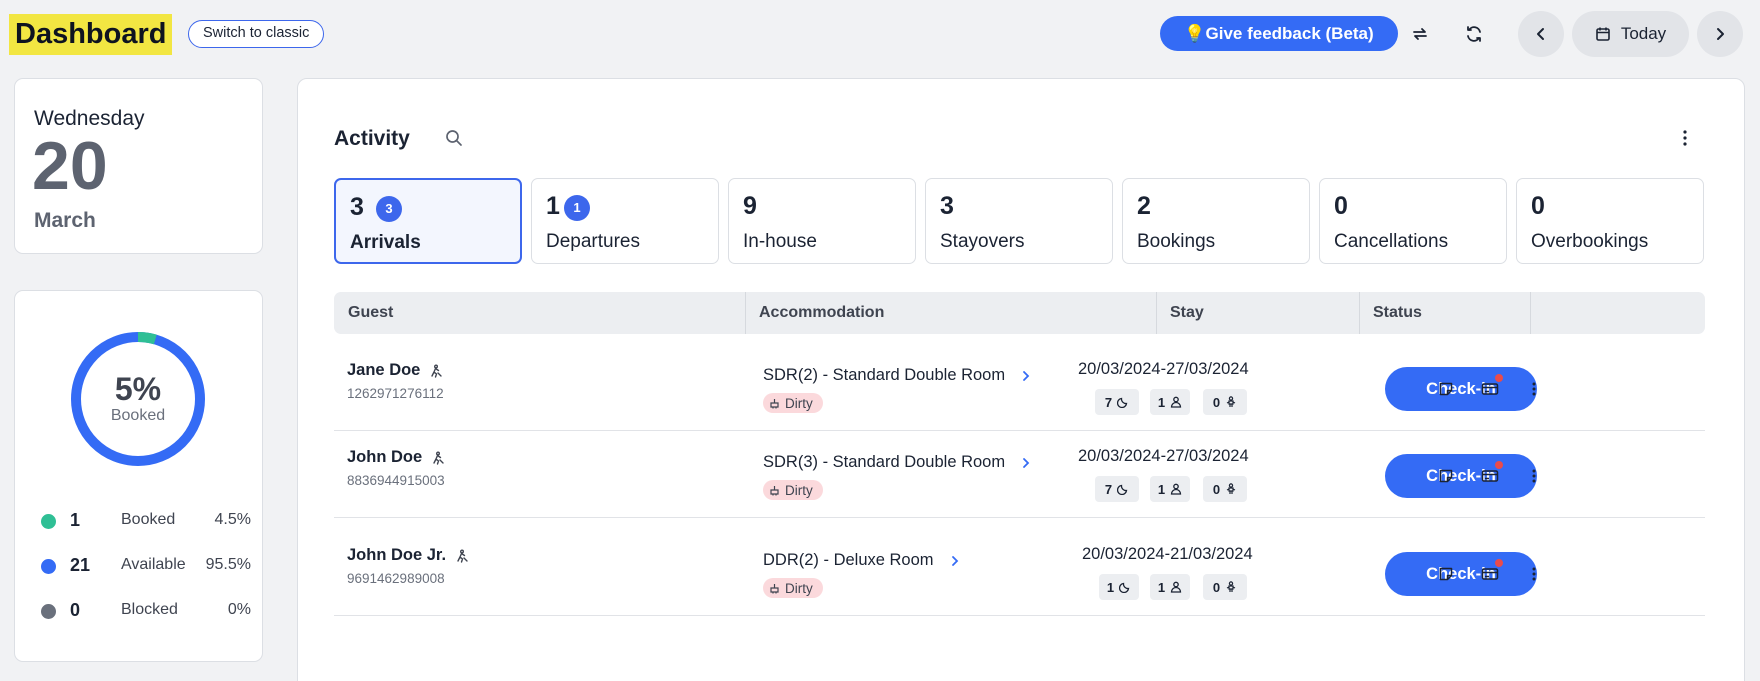 This screenshot has height=681, width=1760. I want to click on give-feedback-button: 💡Give feedback (Beta), so click(1279, 33).